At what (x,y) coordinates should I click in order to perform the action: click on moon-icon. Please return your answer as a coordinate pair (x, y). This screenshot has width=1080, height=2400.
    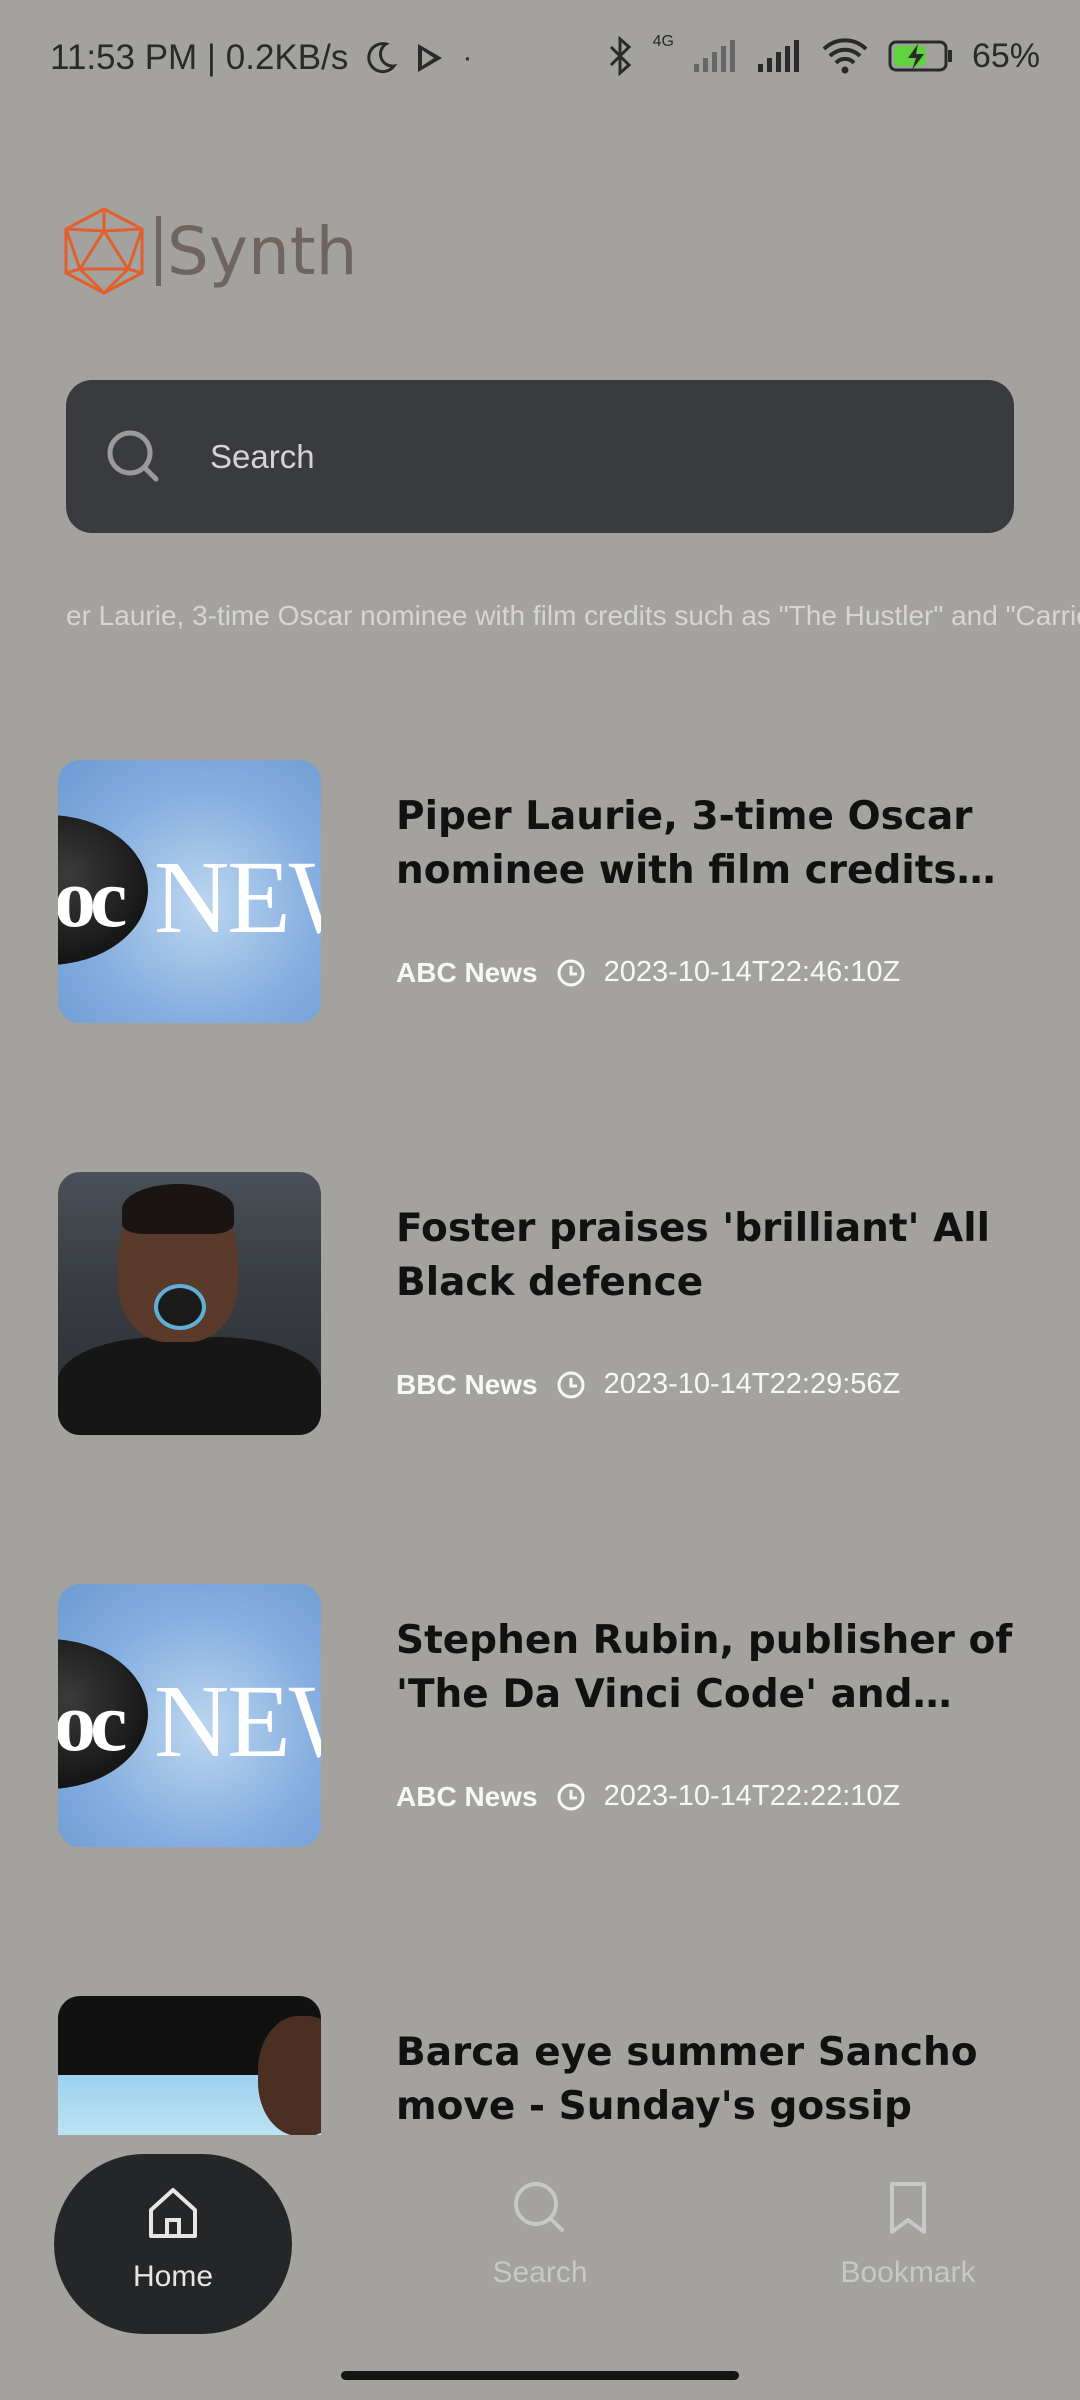
    Looking at the image, I should click on (382, 58).